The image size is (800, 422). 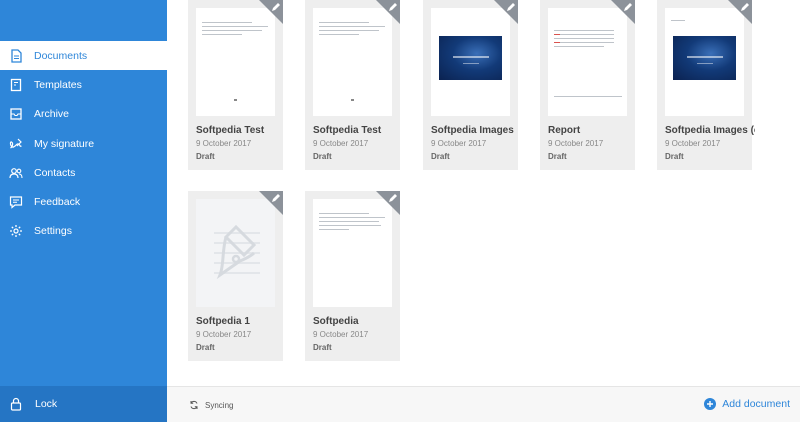 I want to click on sync-status: Syncing, so click(x=211, y=405).